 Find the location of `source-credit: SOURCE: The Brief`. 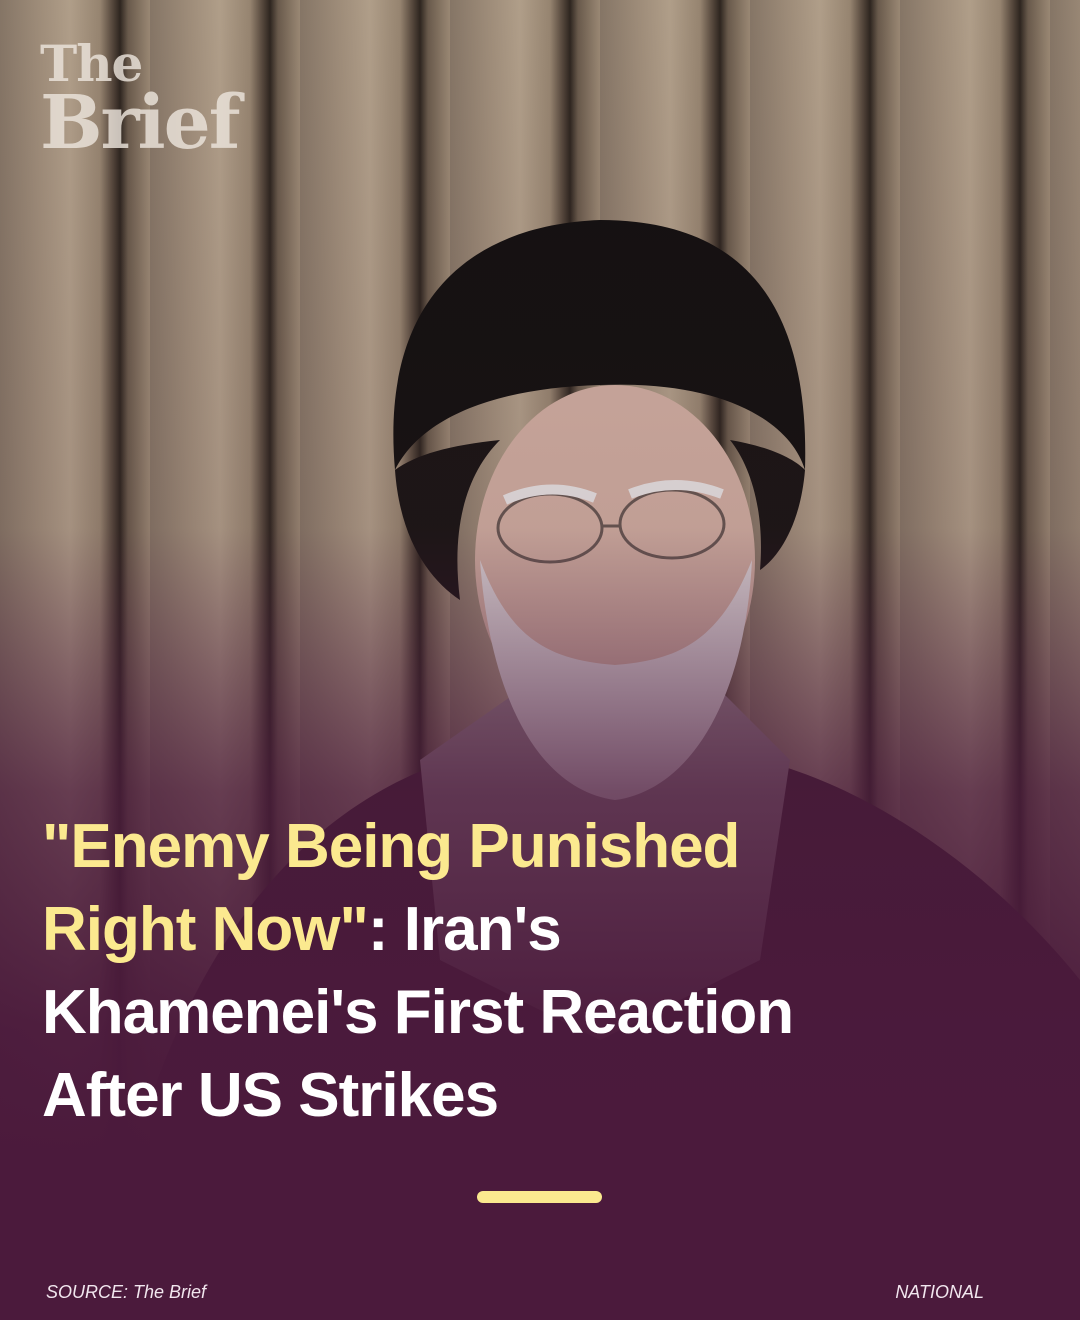

source-credit: SOURCE: The Brief is located at coordinates (126, 1292).